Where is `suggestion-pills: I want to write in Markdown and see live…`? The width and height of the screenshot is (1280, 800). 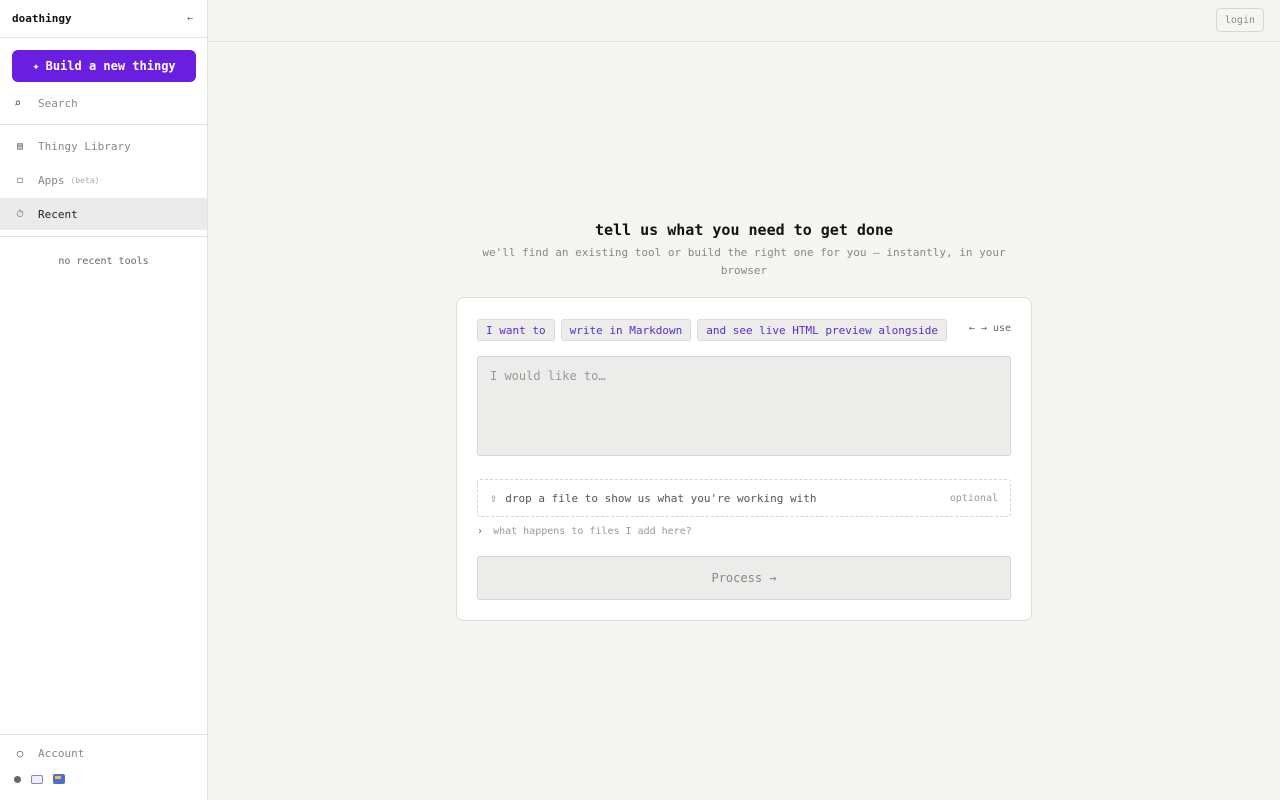 suggestion-pills: I want to write in Markdown and see live… is located at coordinates (712, 330).